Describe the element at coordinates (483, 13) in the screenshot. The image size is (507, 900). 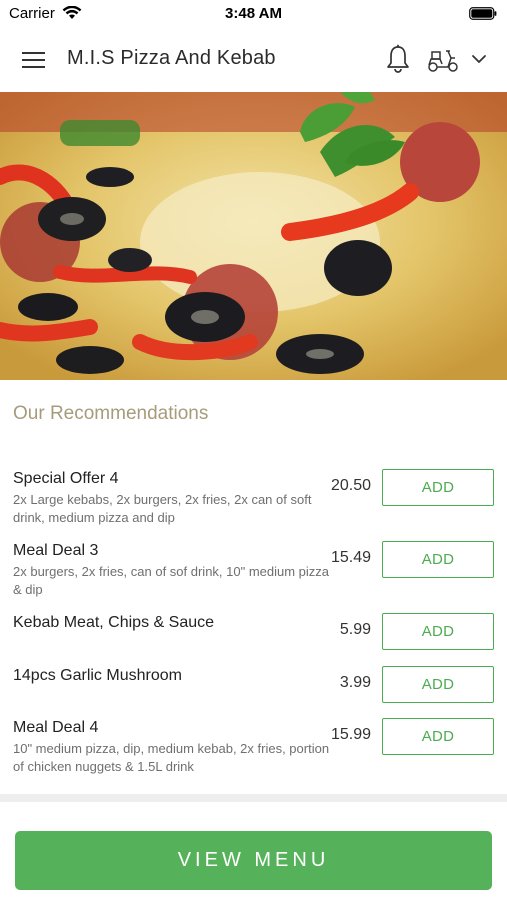
I see `battery-icon` at that location.